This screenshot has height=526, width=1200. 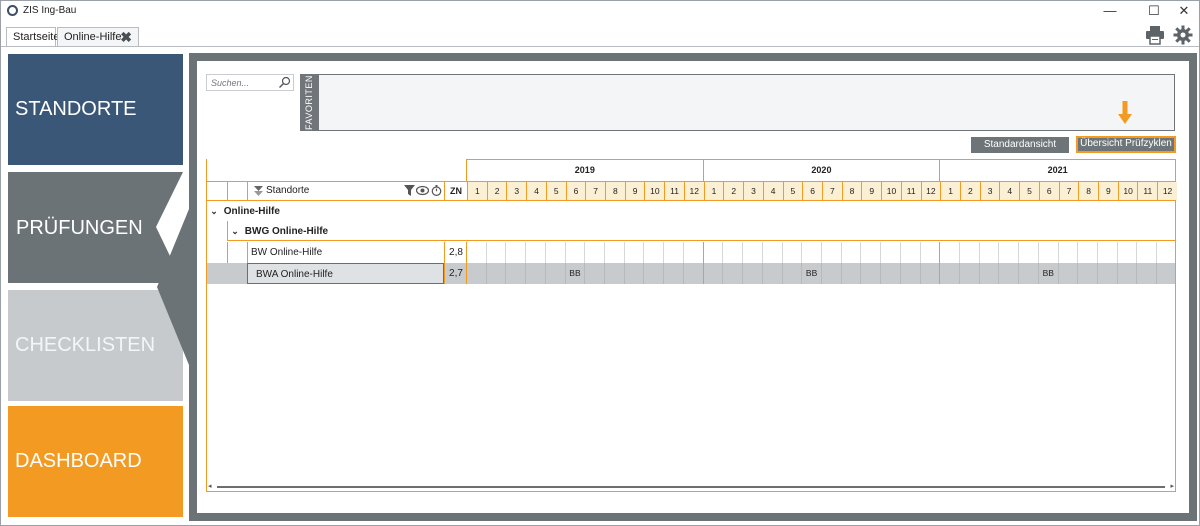 What do you see at coordinates (436, 190) in the screenshot?
I see `stopwatch-icon` at bounding box center [436, 190].